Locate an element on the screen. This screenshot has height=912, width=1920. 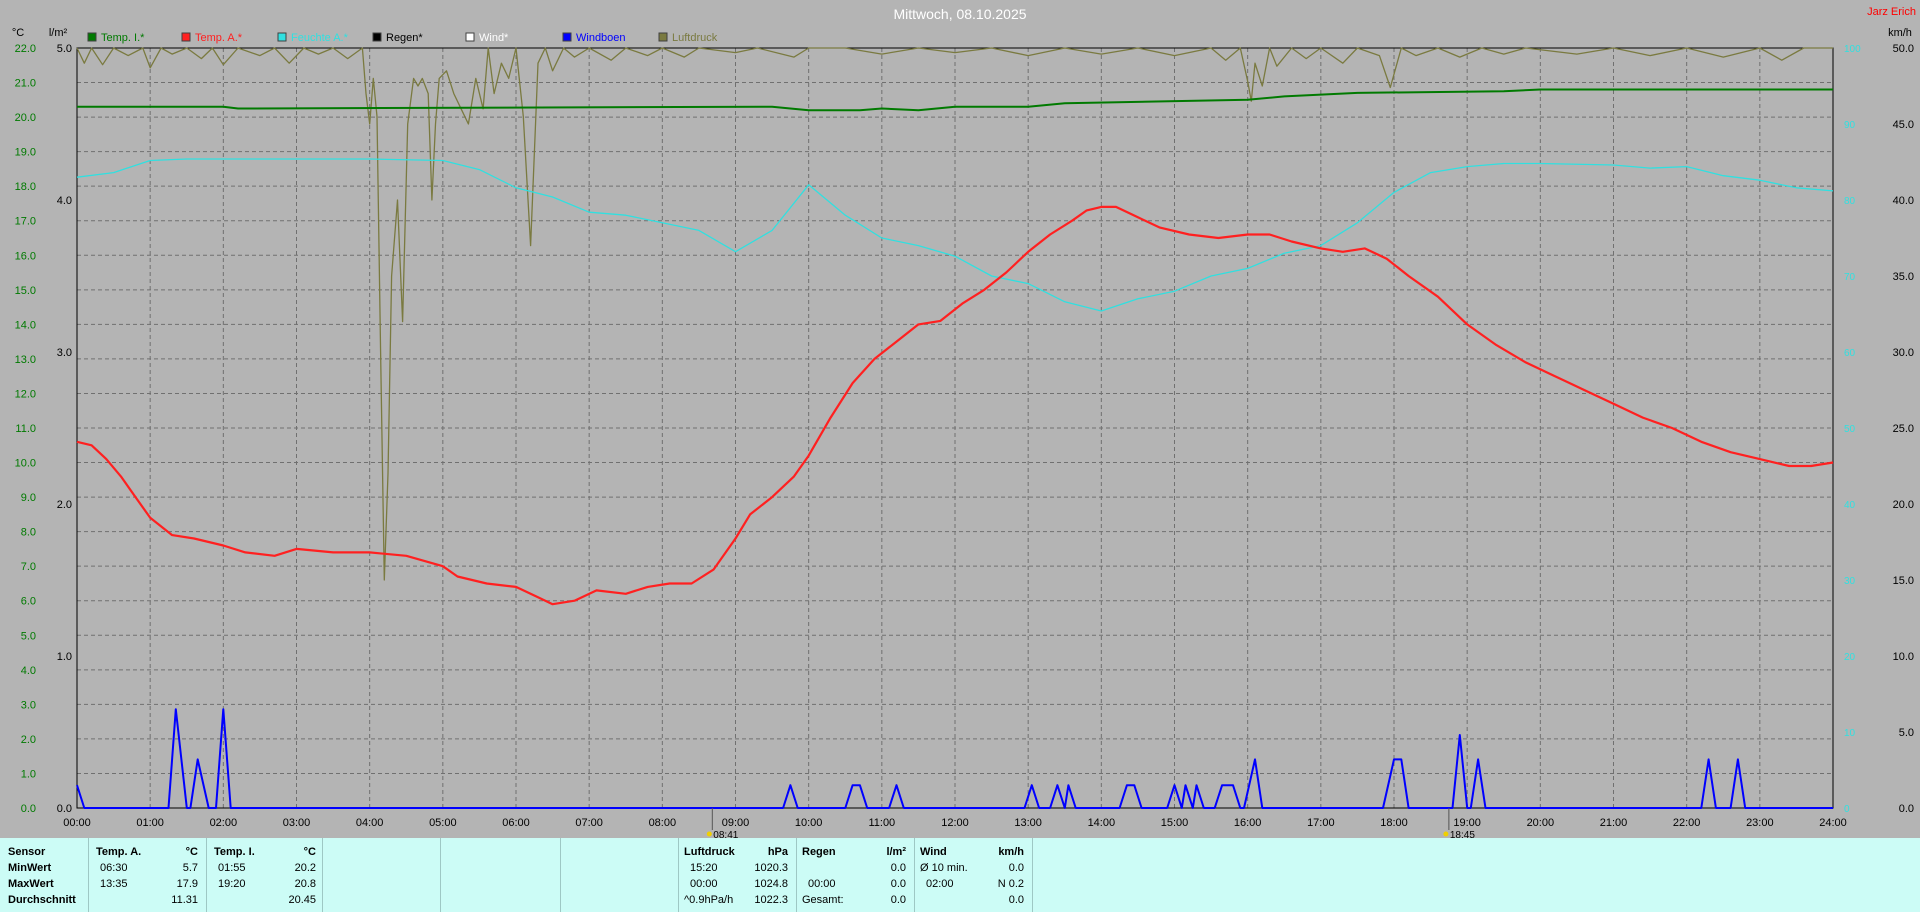
wind-max-time: 02:00 is located at coordinates (940, 884).